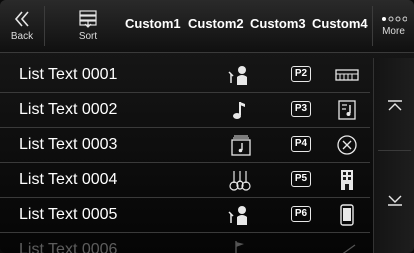  What do you see at coordinates (185, 75) in the screenshot?
I see `list-item: List Text 0001 P2` at bounding box center [185, 75].